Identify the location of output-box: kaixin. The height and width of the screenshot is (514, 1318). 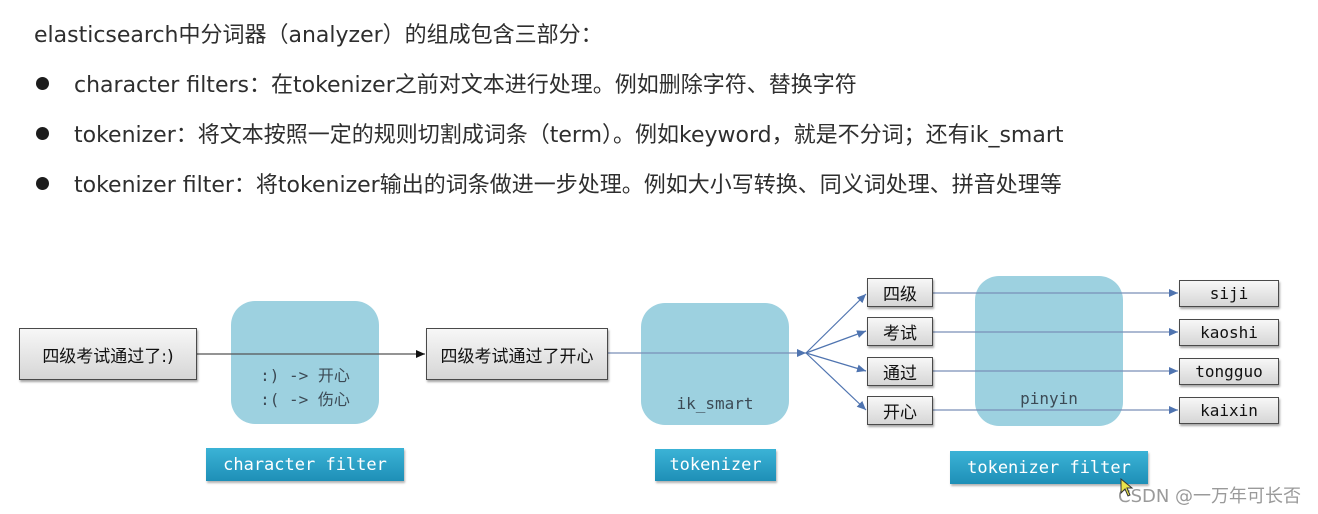
(1229, 410).